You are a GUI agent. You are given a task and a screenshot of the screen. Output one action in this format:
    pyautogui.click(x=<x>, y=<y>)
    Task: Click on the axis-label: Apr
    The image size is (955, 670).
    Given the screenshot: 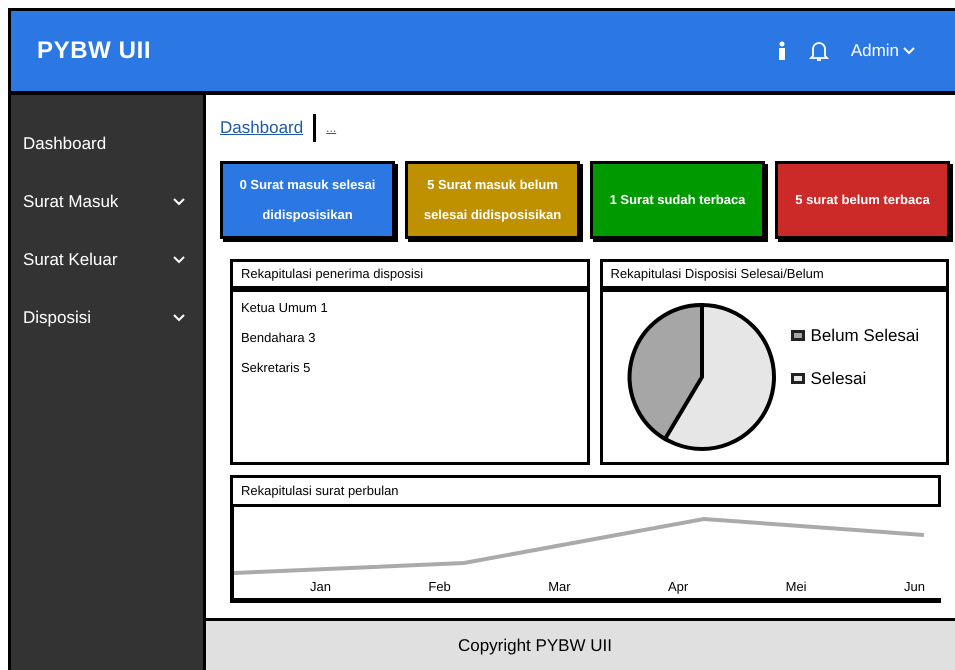 What is the action you would take?
    pyautogui.click(x=678, y=587)
    